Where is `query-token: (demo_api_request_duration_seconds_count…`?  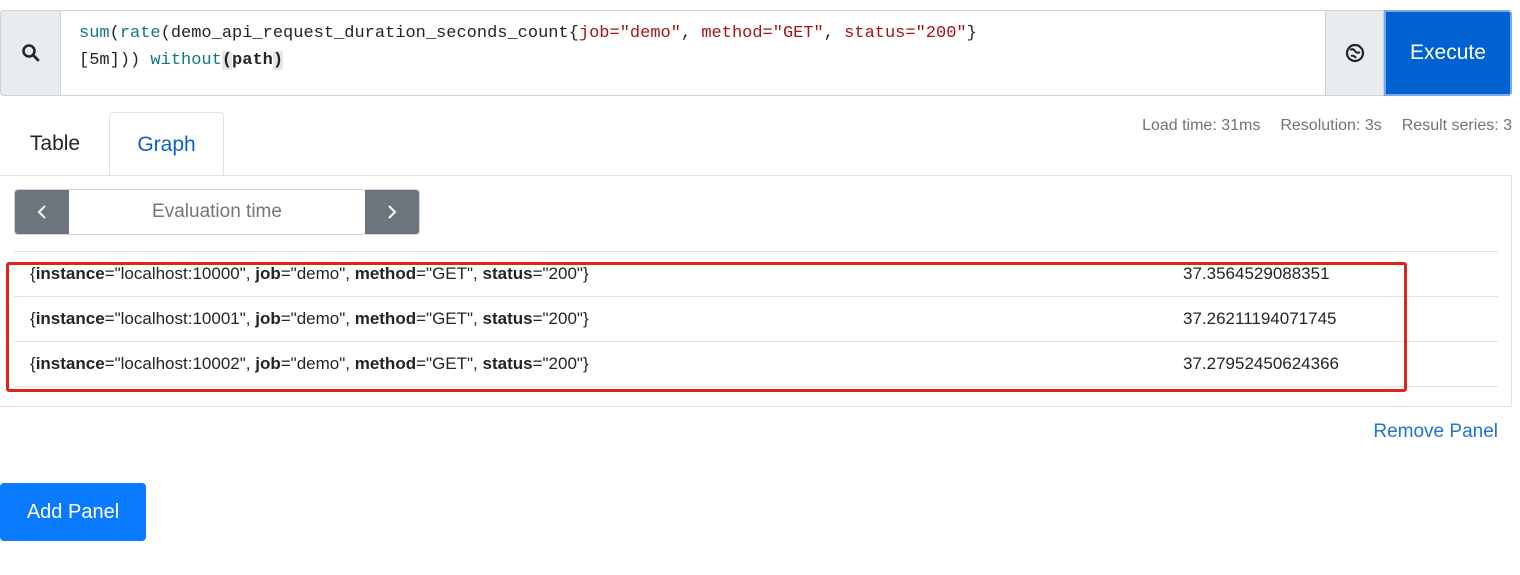
query-token: (demo_api_request_duration_seconds_count… is located at coordinates (369, 33).